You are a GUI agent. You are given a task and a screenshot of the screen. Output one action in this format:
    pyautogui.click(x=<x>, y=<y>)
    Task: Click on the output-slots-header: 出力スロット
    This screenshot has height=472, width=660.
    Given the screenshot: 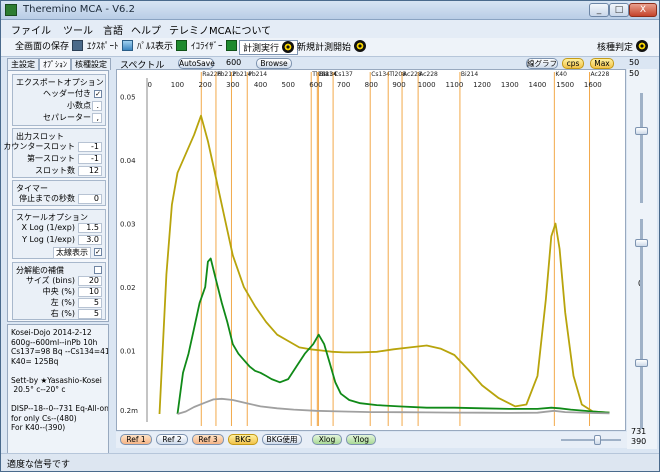 What is the action you would take?
    pyautogui.click(x=40, y=136)
    